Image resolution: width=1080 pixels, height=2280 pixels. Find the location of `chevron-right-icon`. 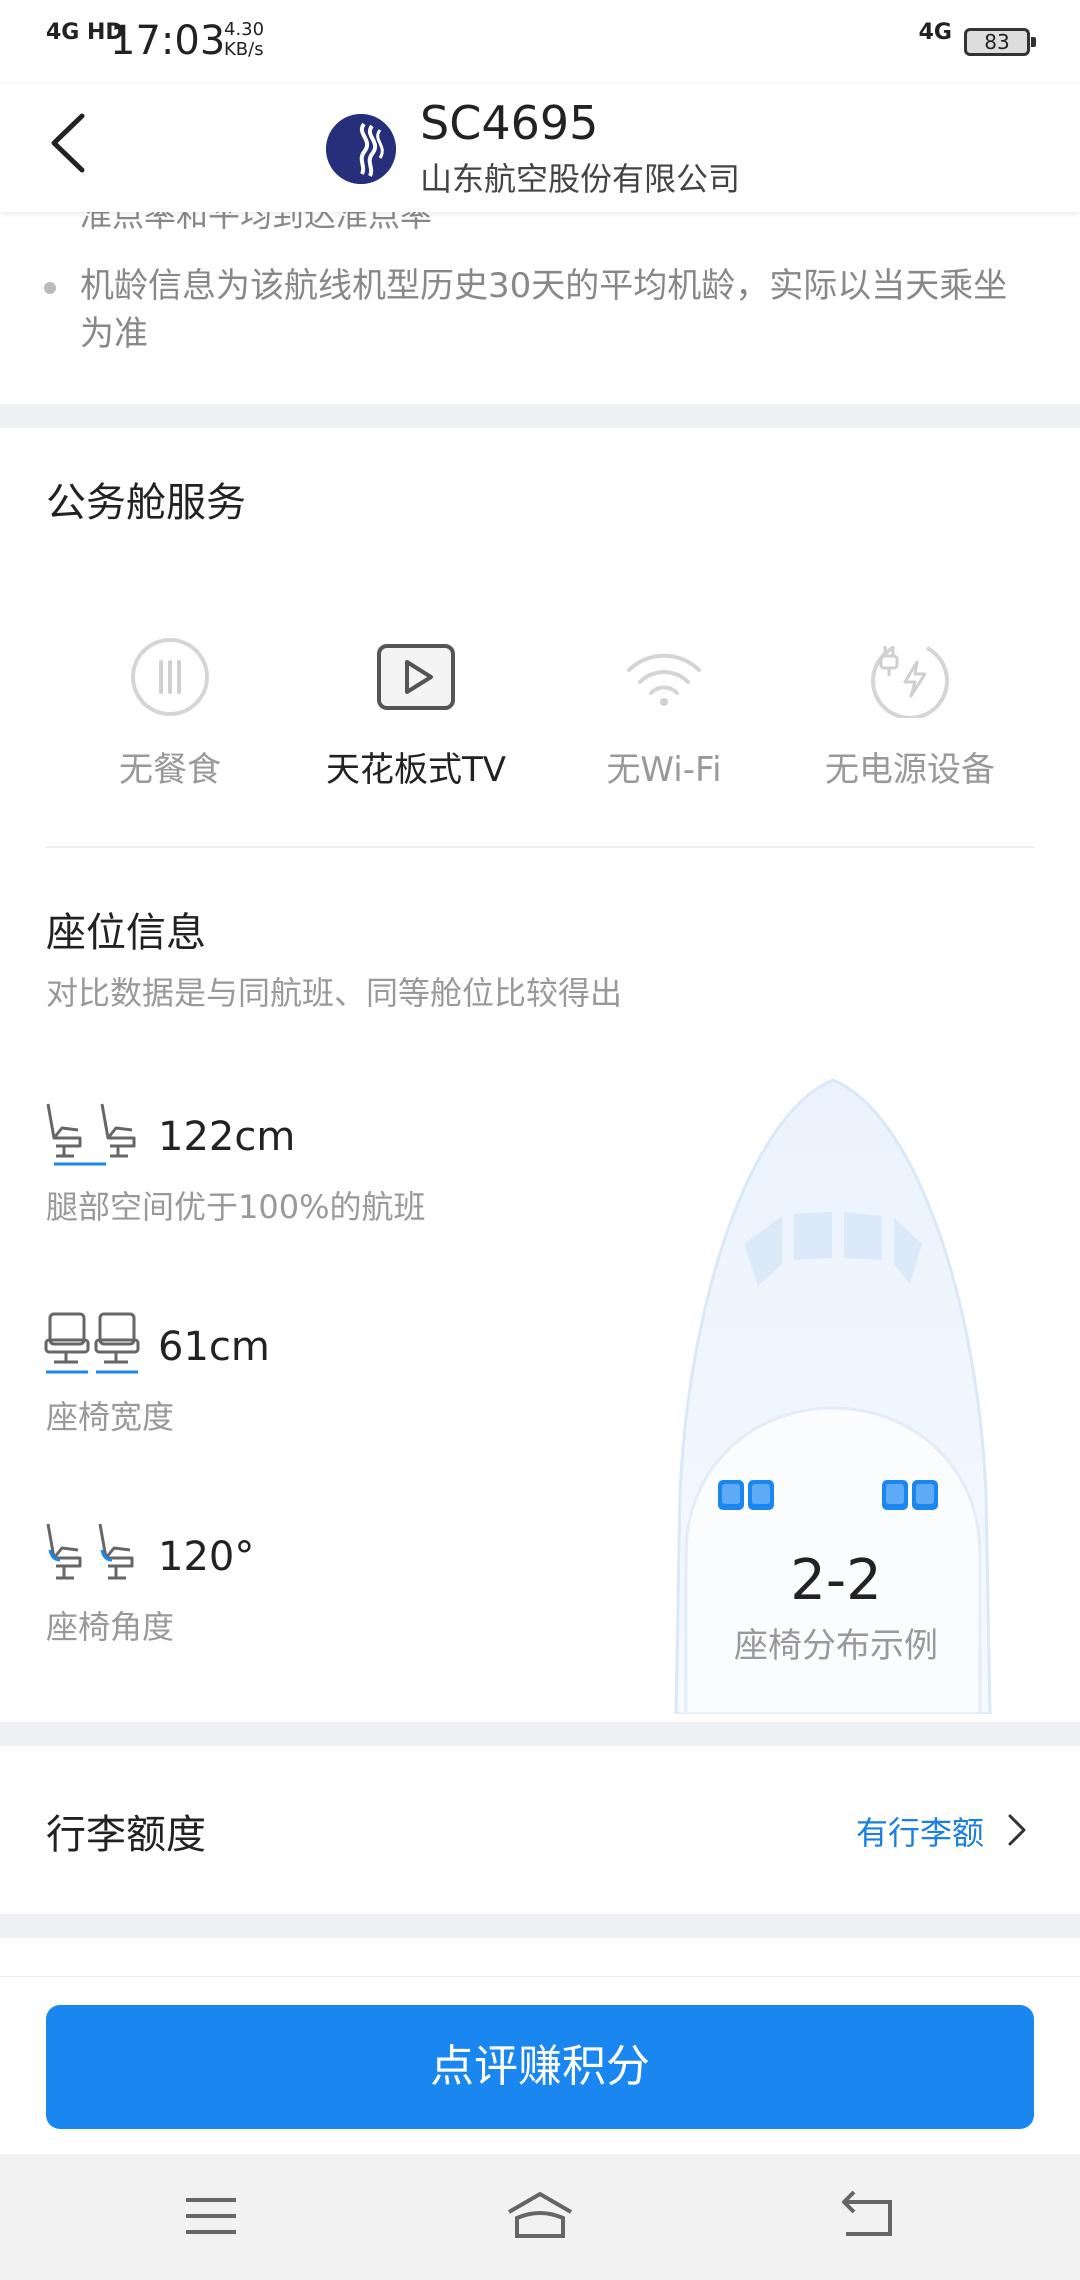

chevron-right-icon is located at coordinates (1016, 1830).